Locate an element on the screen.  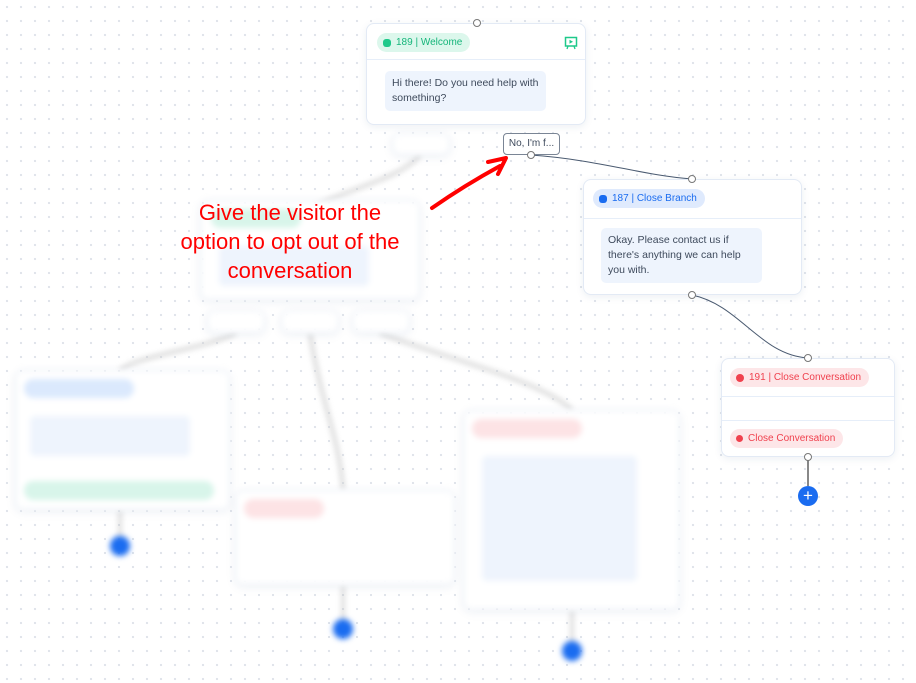
present-icon is located at coordinates (571, 43).